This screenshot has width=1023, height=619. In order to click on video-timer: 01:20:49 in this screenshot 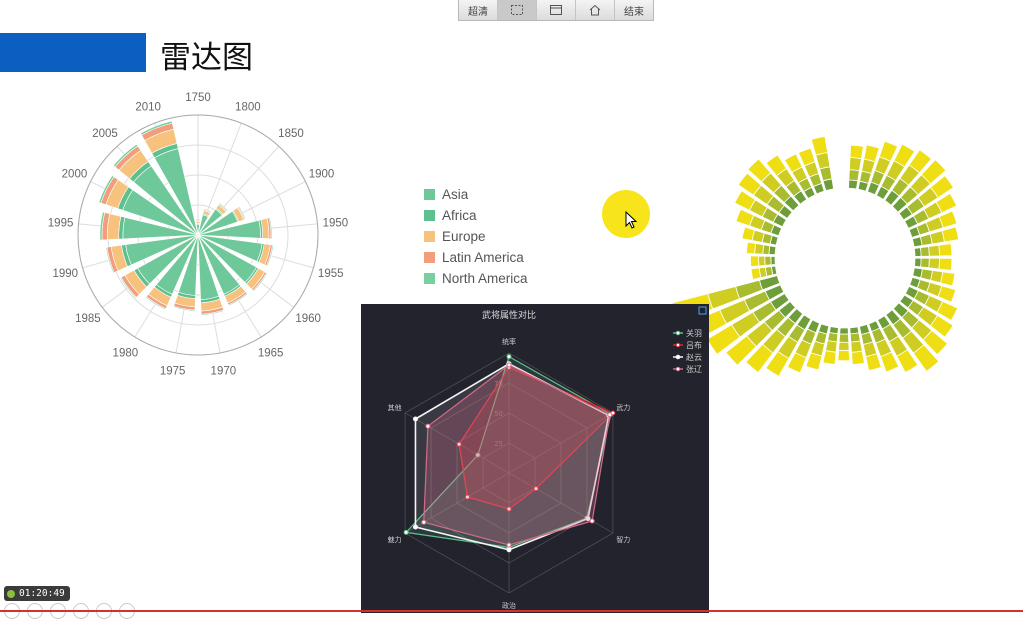, I will do `click(37, 593)`.